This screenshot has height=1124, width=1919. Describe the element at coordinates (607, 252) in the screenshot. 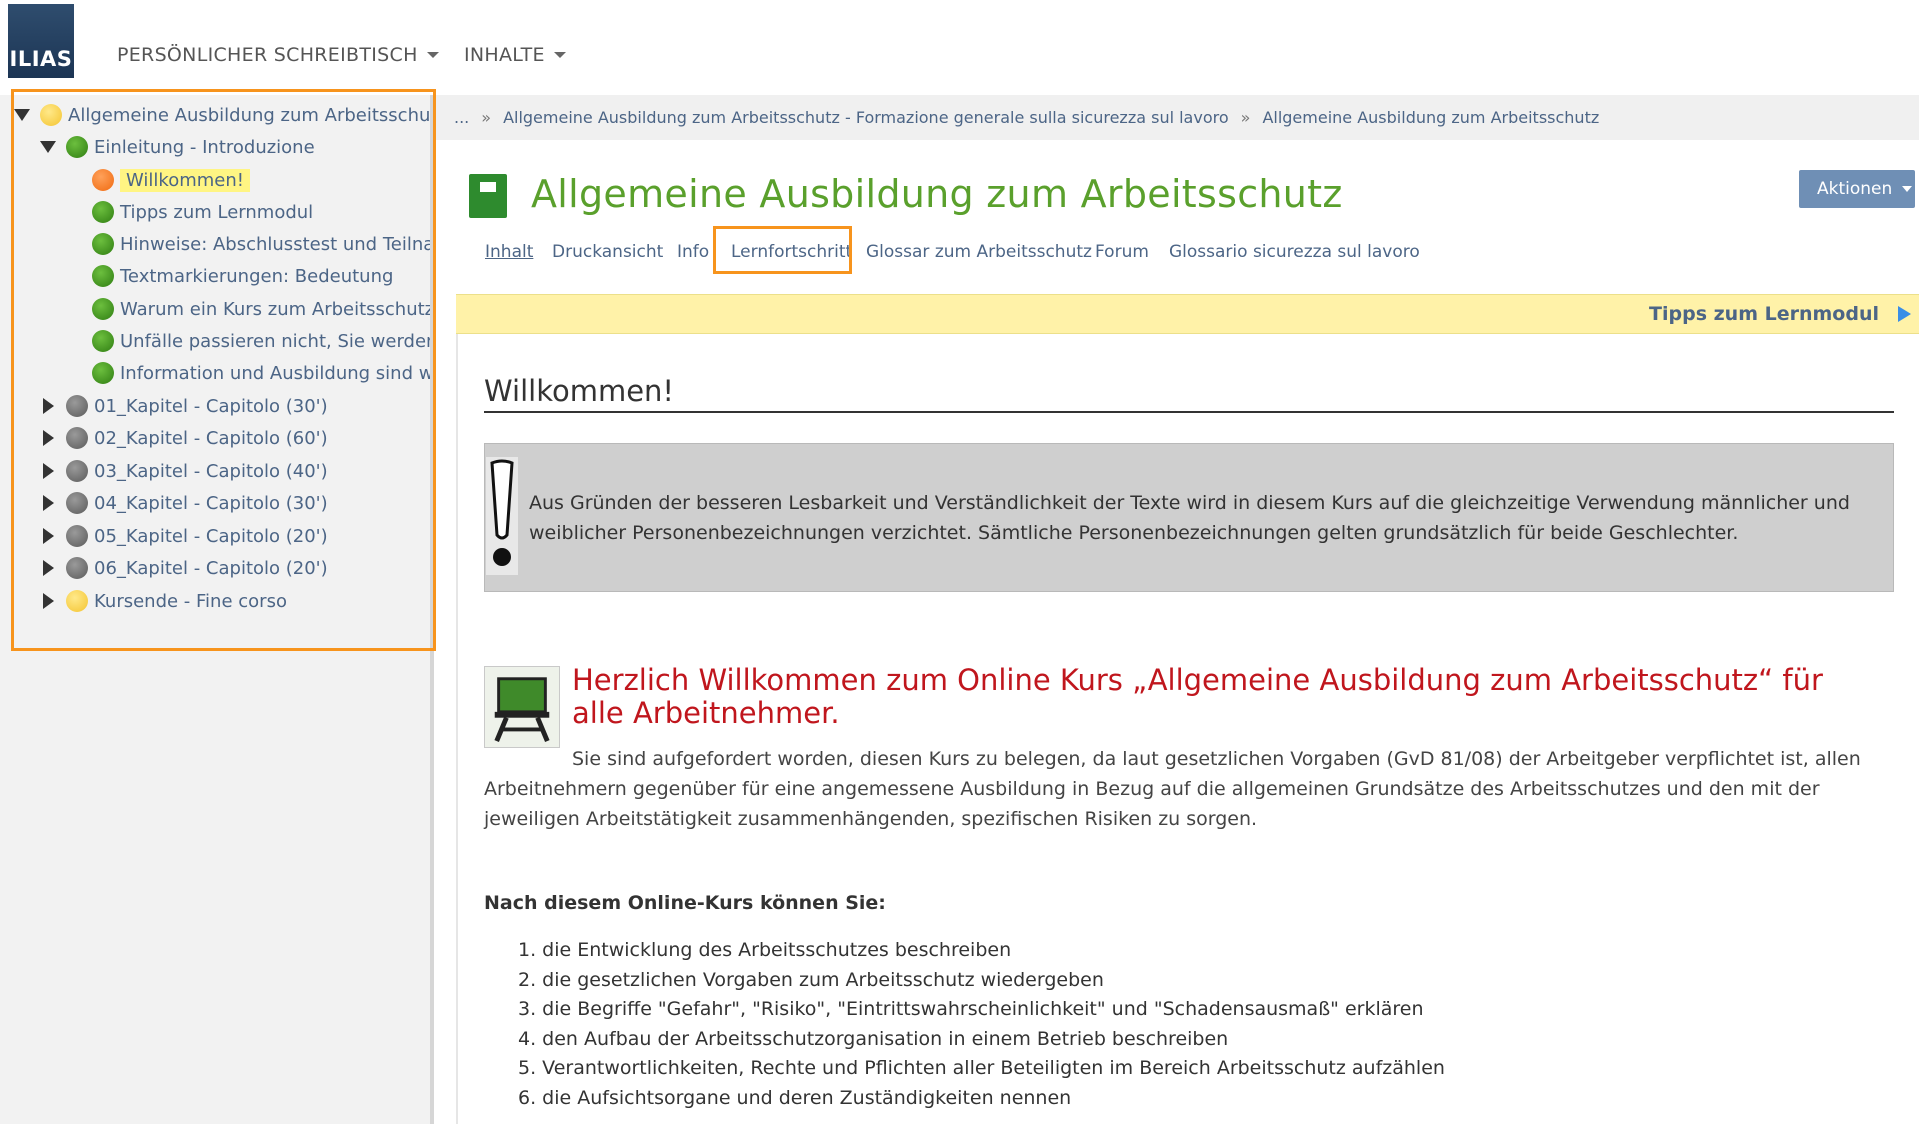

I see `tab-druckansicht: Druckansicht` at that location.